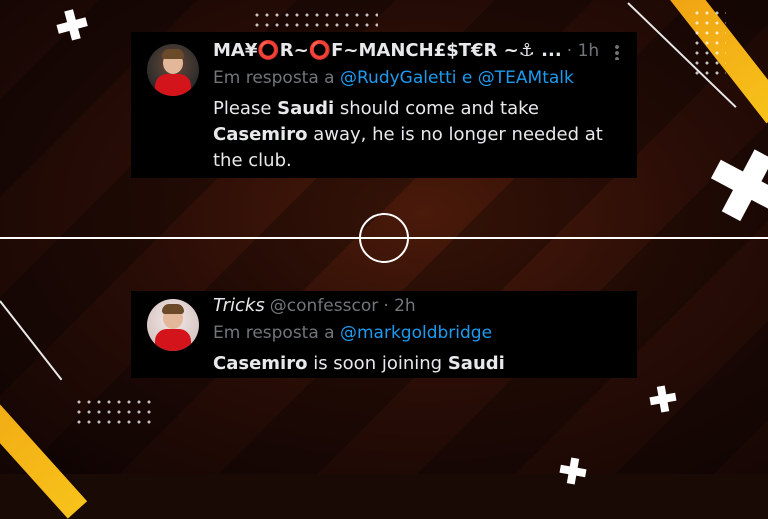 The height and width of the screenshot is (519, 768). Describe the element at coordinates (408, 161) in the screenshot. I see `tweet-line: the club.` at that location.